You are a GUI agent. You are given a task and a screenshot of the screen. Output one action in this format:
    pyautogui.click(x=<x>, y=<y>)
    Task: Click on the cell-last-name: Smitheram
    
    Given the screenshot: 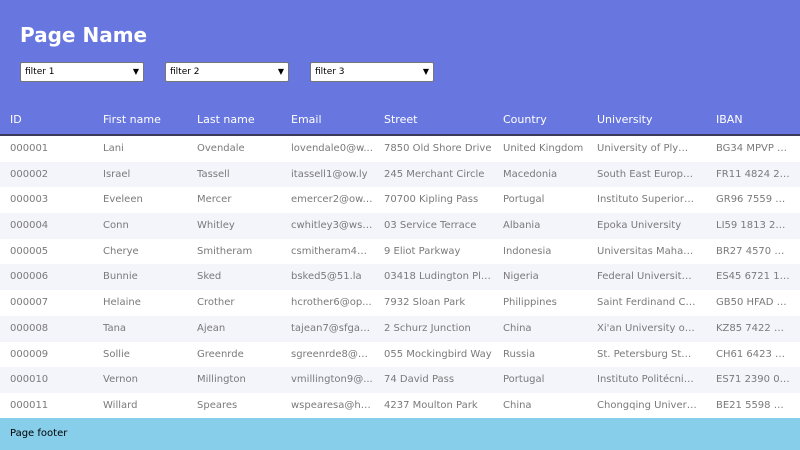 What is the action you would take?
    pyautogui.click(x=225, y=251)
    